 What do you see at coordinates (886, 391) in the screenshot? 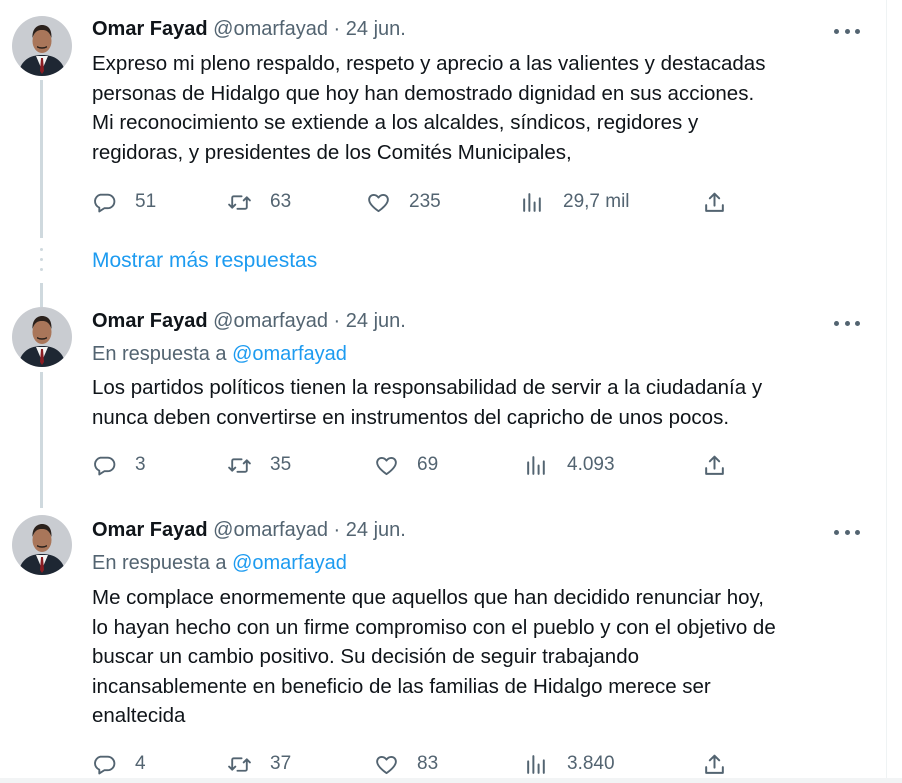
I see `column-border` at bounding box center [886, 391].